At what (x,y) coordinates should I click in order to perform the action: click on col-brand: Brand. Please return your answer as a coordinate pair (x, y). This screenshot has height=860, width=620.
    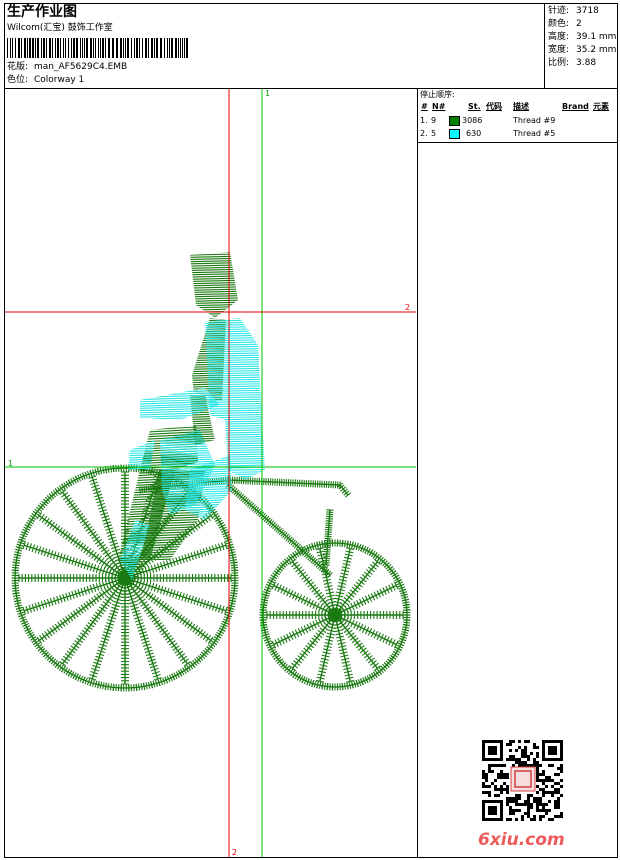
    Looking at the image, I should click on (575, 106).